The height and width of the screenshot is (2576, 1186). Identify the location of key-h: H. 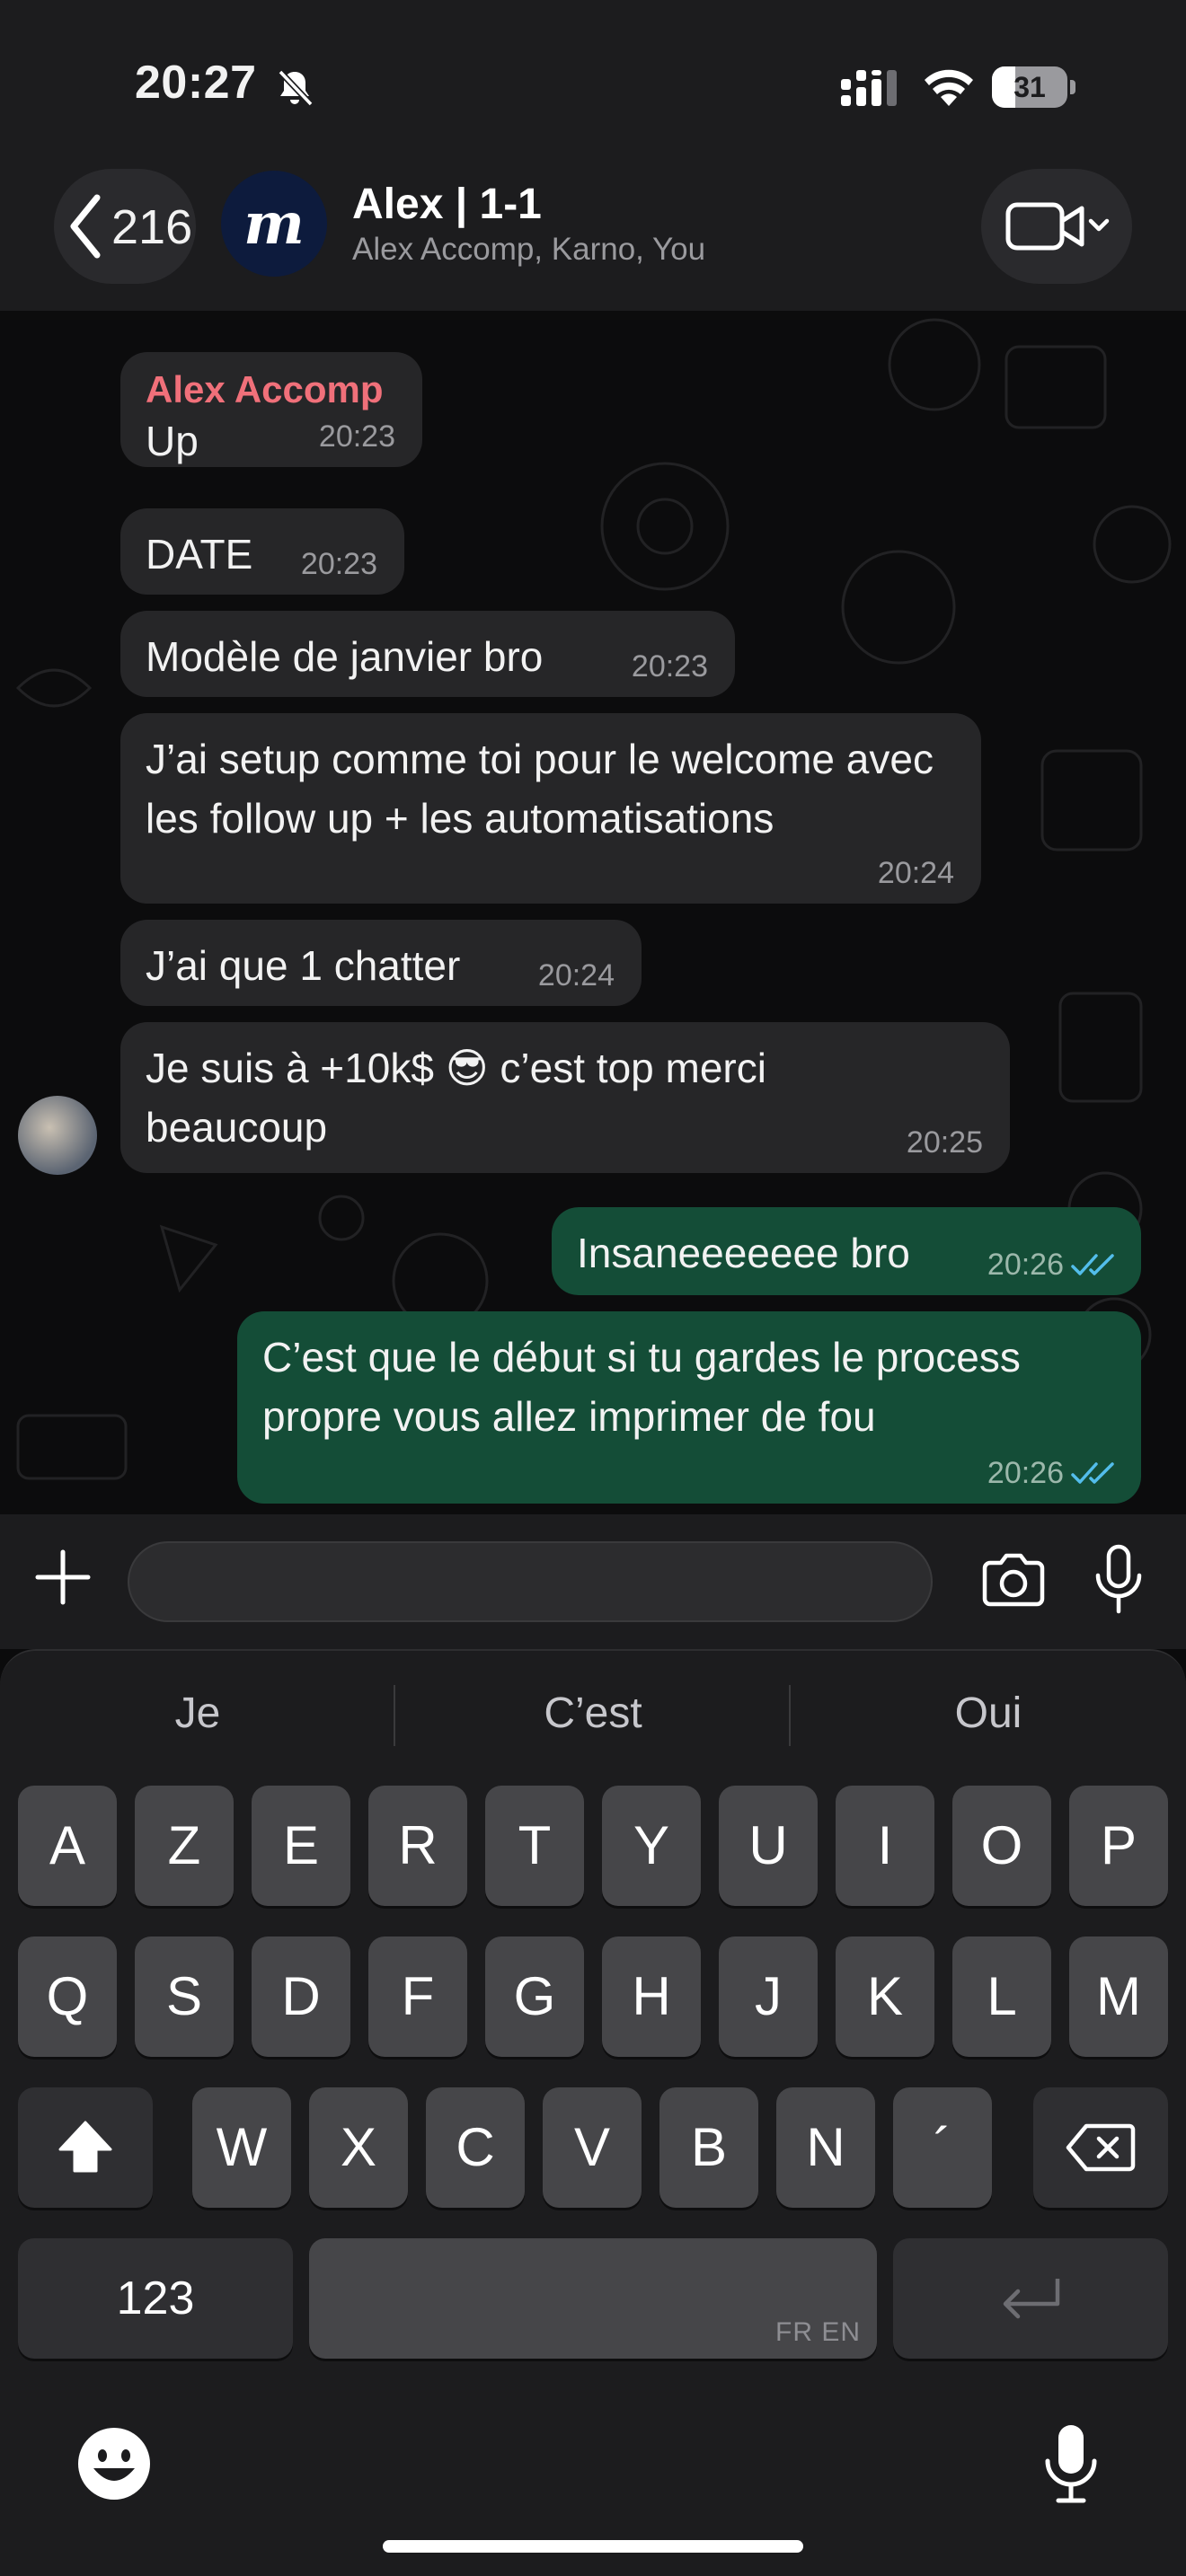
(651, 1997).